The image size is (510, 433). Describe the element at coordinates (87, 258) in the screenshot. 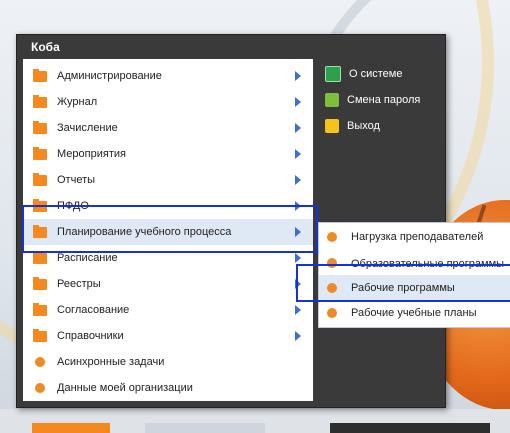

I see `menu-item-label: Расписание` at that location.